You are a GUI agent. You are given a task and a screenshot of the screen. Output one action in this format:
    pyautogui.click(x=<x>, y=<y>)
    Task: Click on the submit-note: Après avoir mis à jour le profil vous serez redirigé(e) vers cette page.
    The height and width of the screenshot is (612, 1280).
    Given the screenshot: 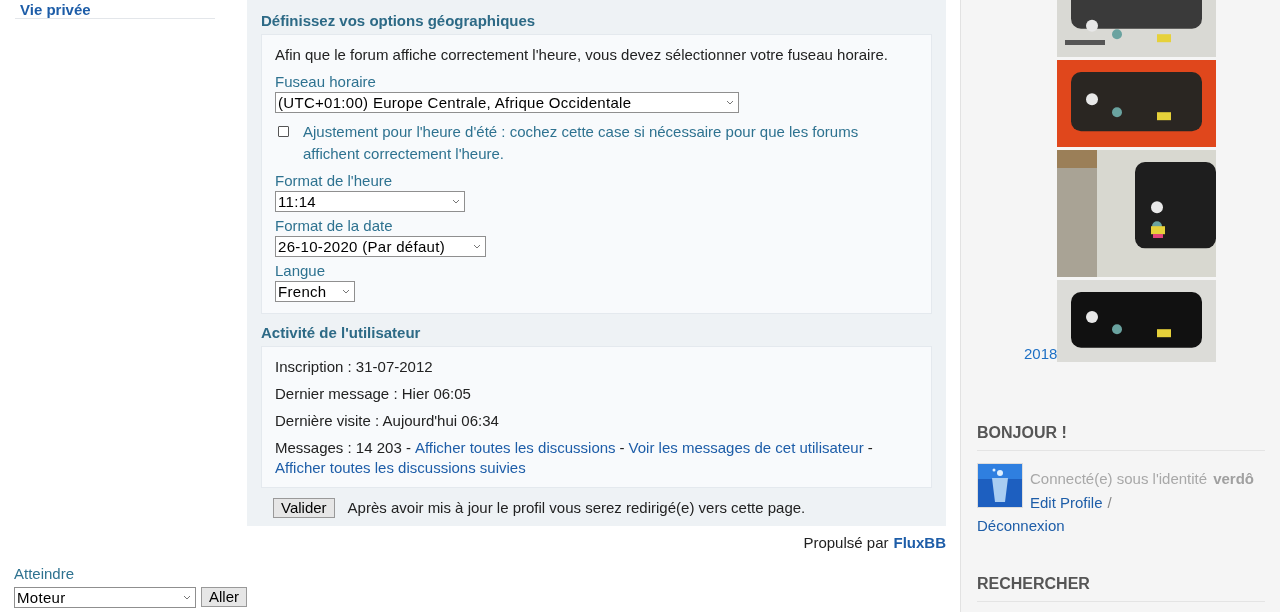 What is the action you would take?
    pyautogui.click(x=576, y=508)
    